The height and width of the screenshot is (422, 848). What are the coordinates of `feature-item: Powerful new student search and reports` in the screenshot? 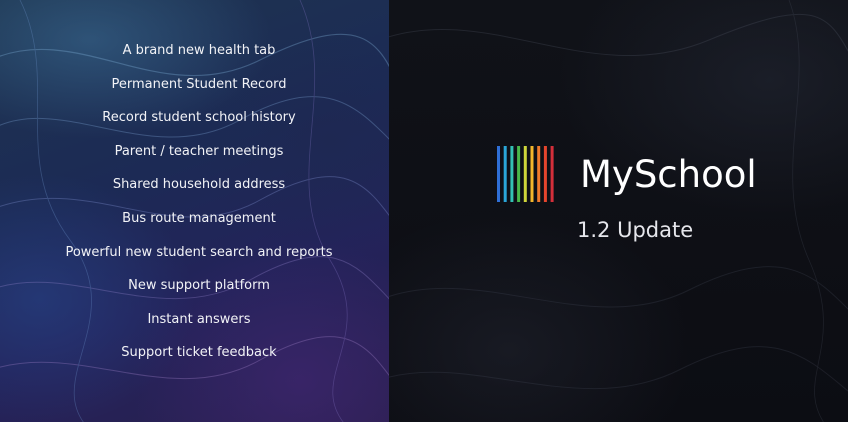 It's located at (199, 252).